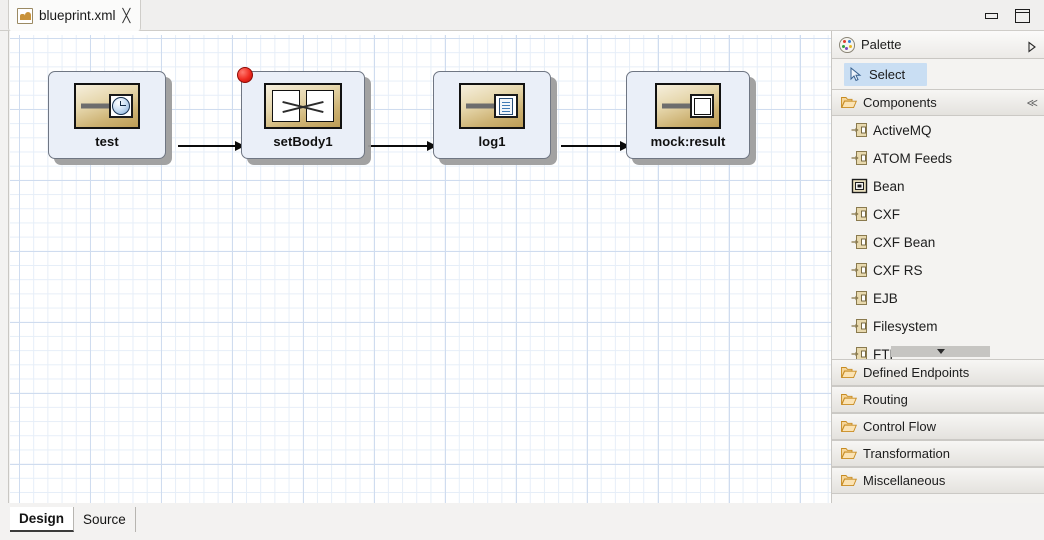 The width and height of the screenshot is (1044, 540). I want to click on minimize-icon, so click(991, 15).